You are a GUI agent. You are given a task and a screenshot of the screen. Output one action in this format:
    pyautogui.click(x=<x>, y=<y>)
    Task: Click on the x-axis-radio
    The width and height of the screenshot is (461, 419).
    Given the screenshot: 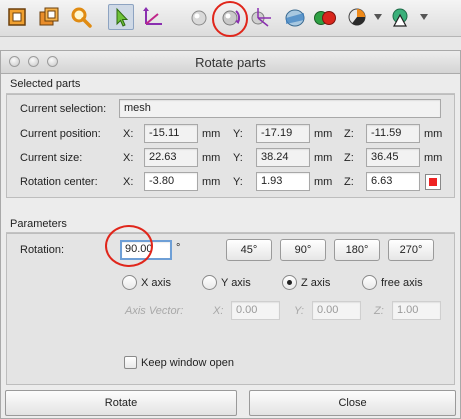 What is the action you would take?
    pyautogui.click(x=129, y=282)
    